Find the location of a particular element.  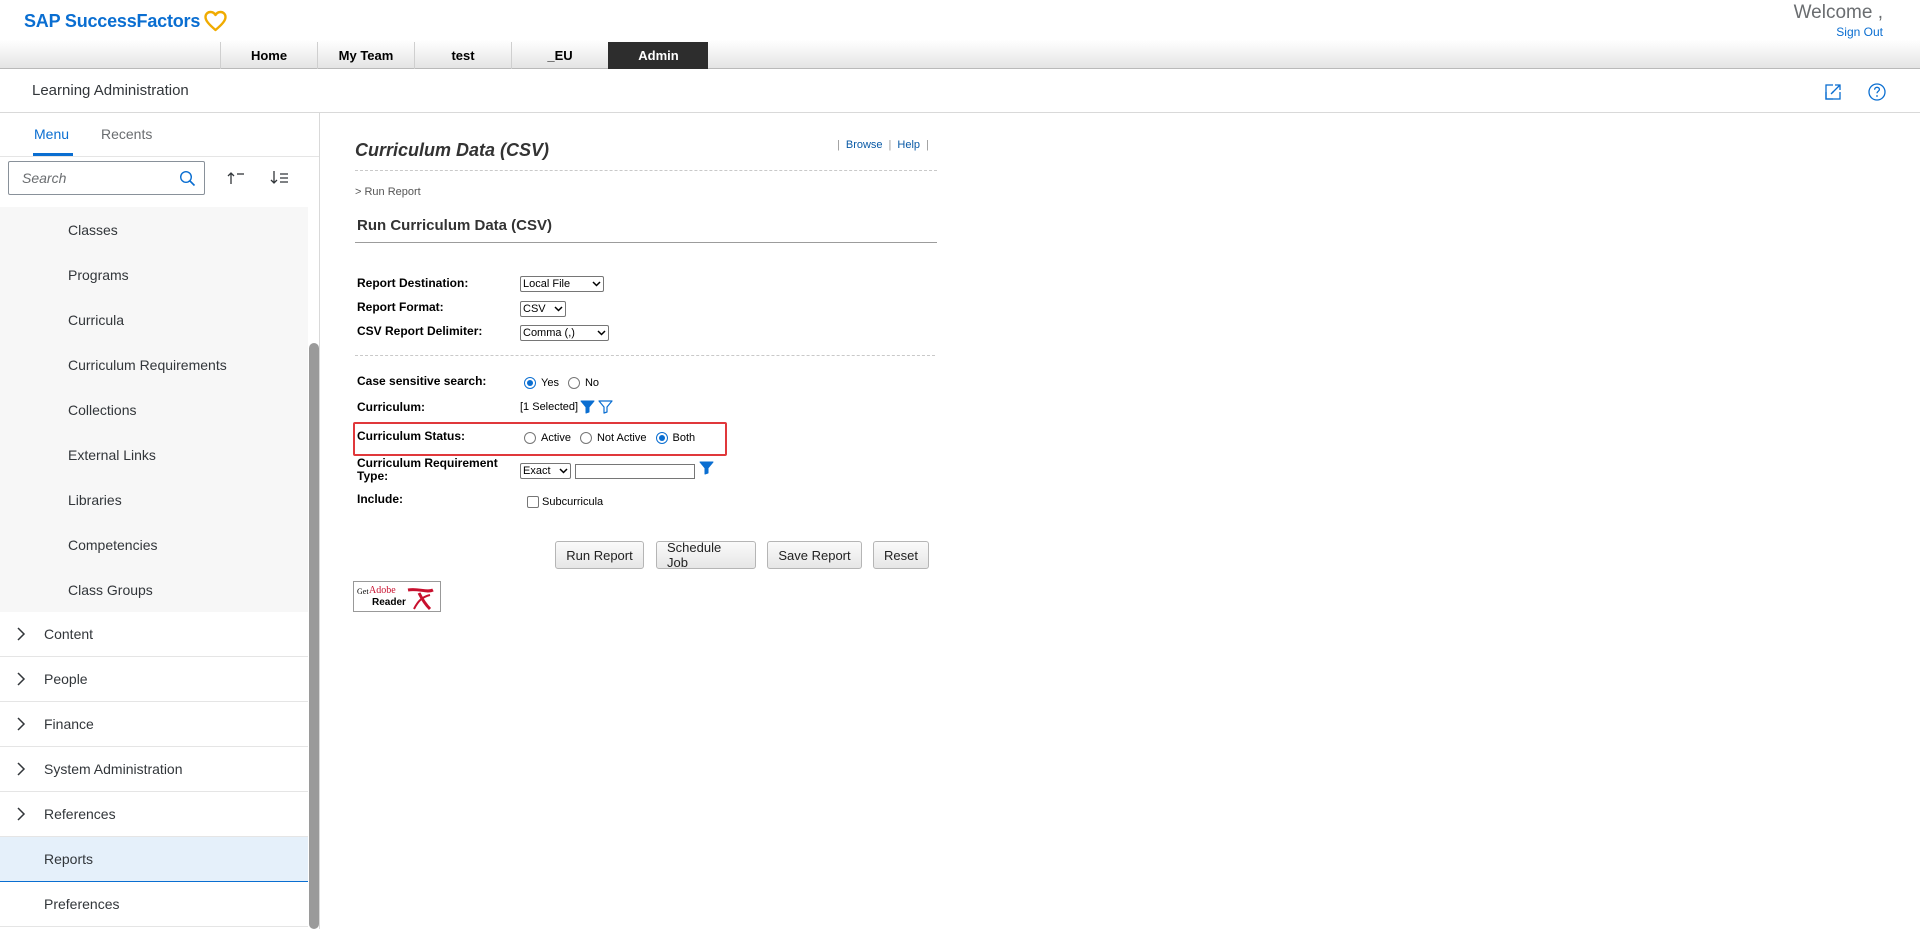

sidebar-item-preferences: Preferences is located at coordinates (154, 904).